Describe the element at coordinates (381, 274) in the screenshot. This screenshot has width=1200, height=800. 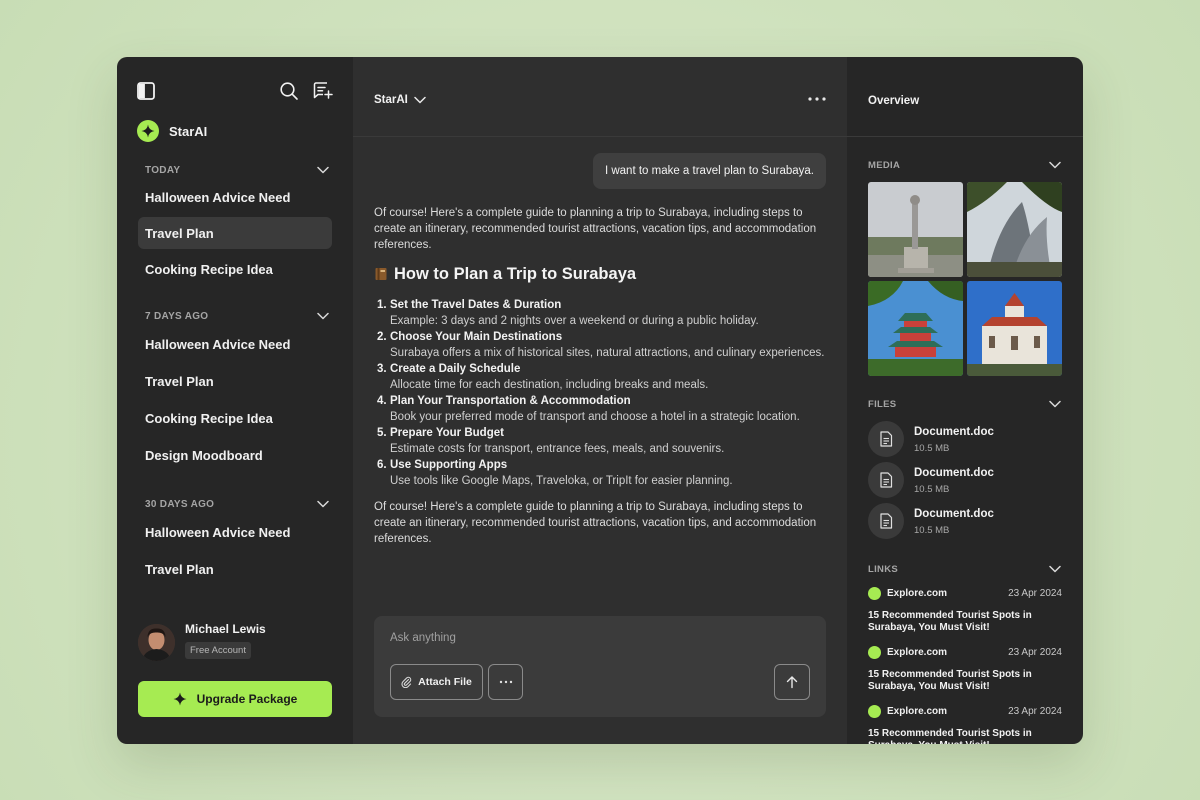
I see `book-icon` at that location.